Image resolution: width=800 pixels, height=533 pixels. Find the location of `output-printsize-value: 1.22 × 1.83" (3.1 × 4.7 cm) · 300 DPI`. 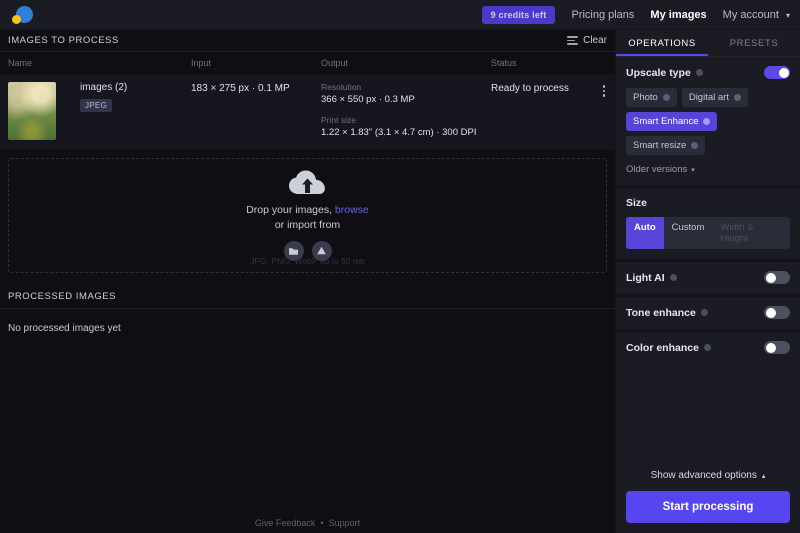

output-printsize-value: 1.22 × 1.83" (3.1 × 4.7 cm) · 300 DPI is located at coordinates (399, 132).